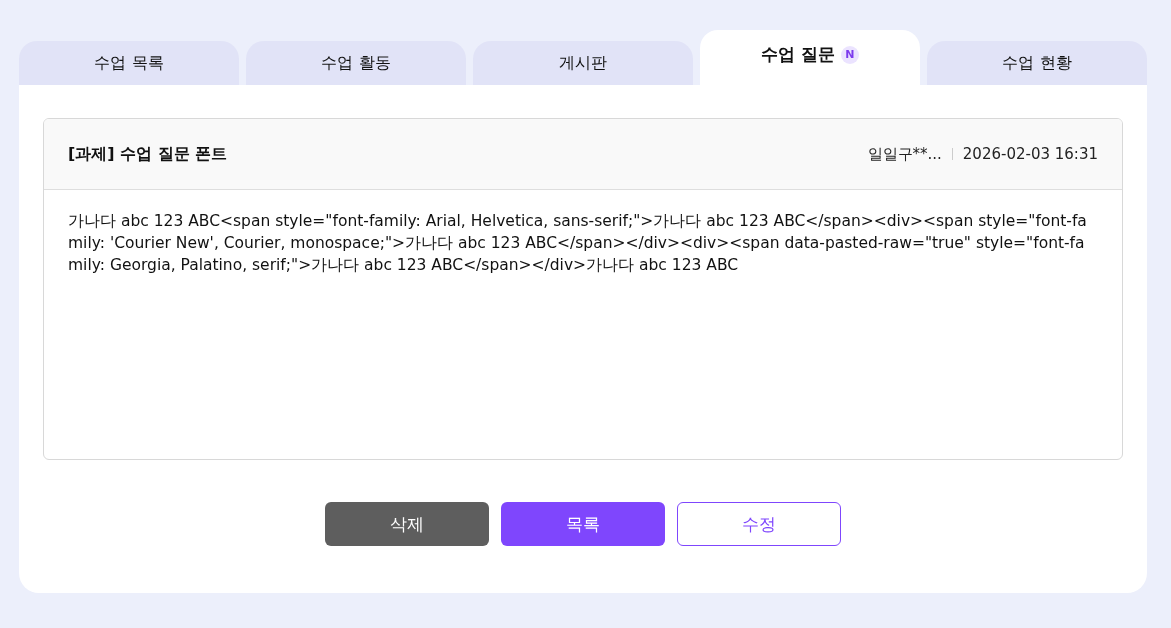 The width and height of the screenshot is (1171, 628). I want to click on list-button: 목록, so click(583, 524).